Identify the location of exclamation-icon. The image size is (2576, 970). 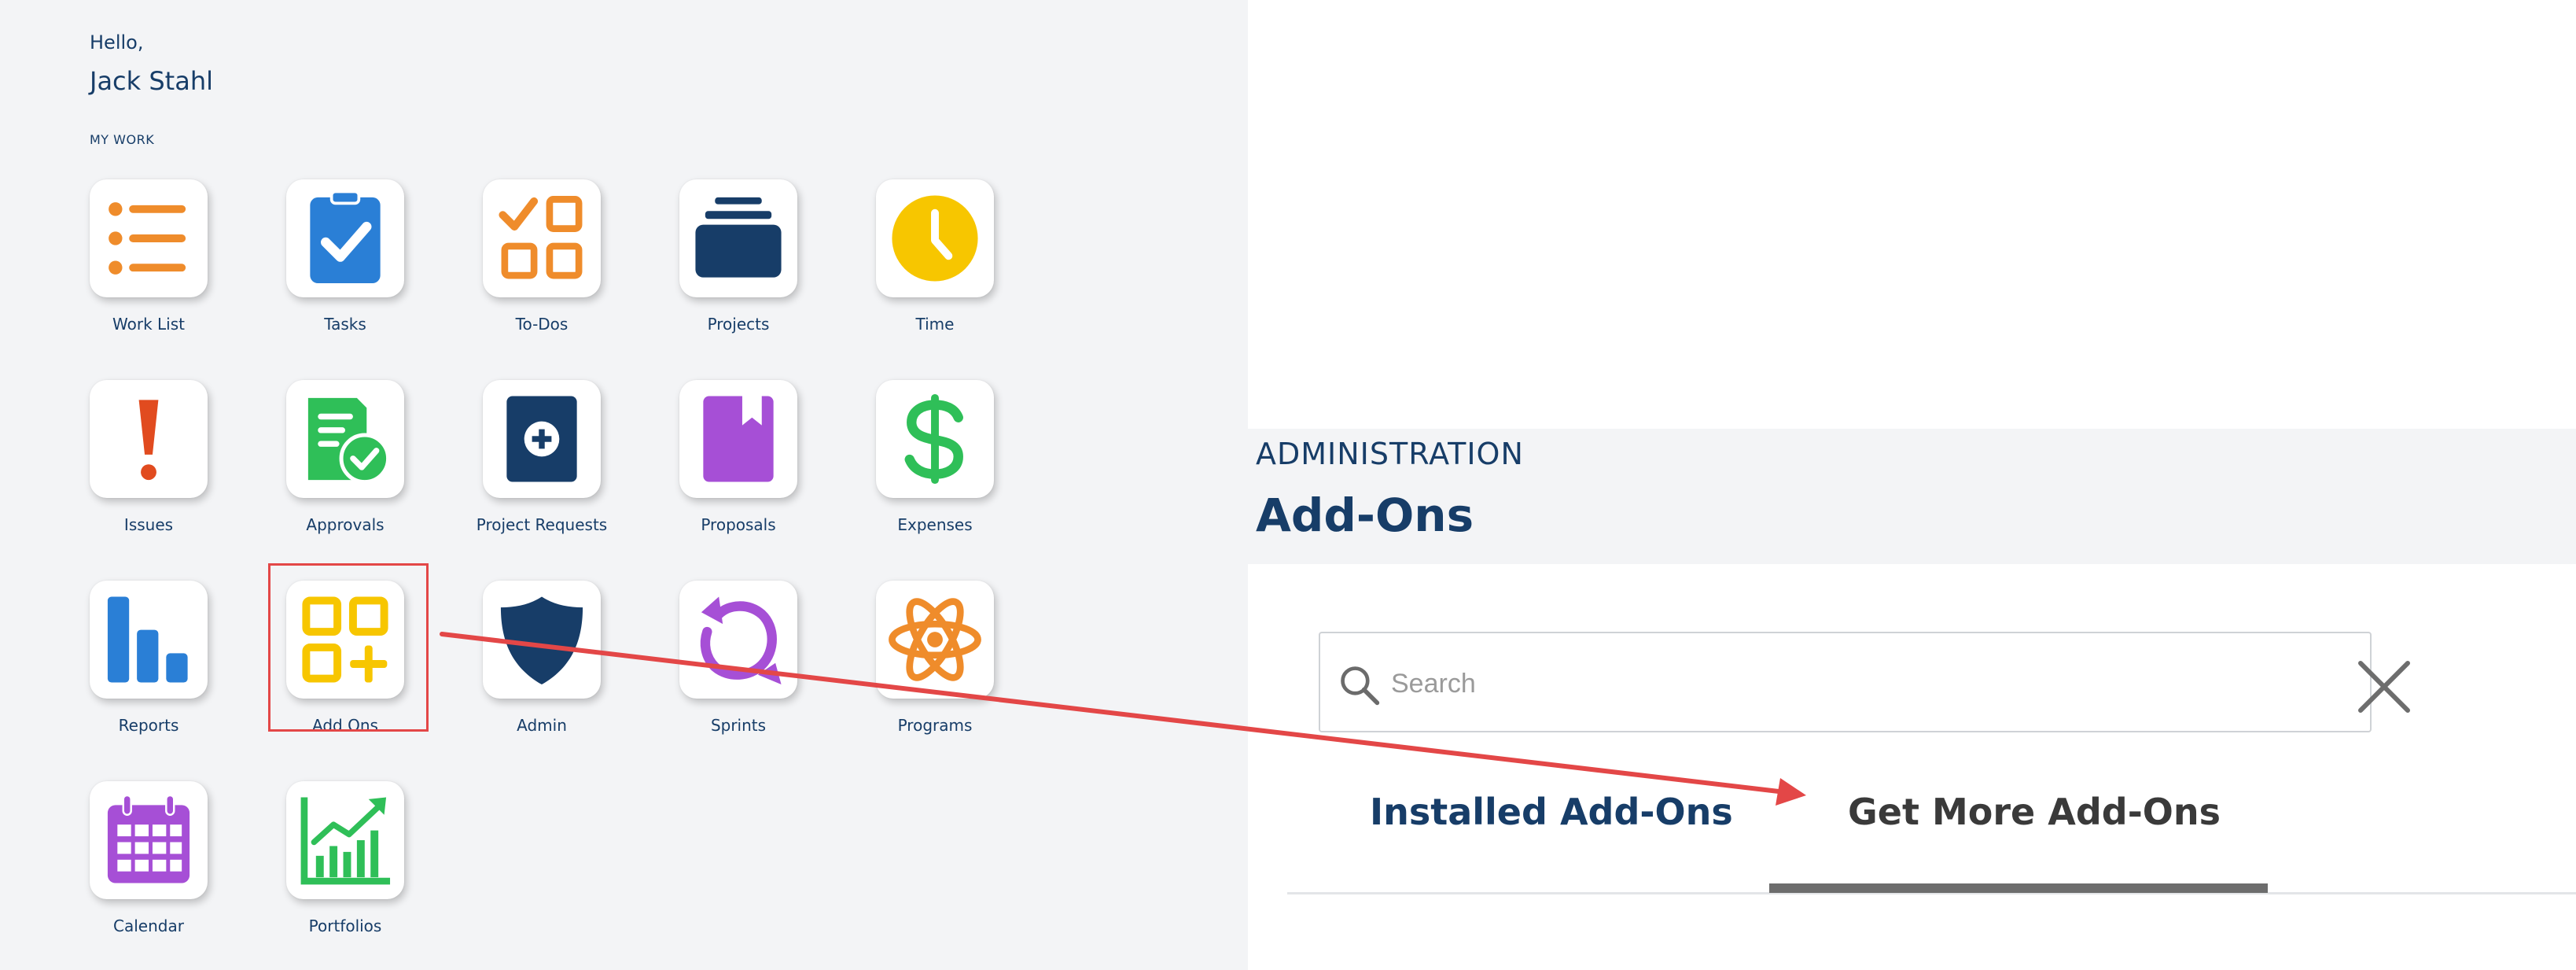
(148, 440).